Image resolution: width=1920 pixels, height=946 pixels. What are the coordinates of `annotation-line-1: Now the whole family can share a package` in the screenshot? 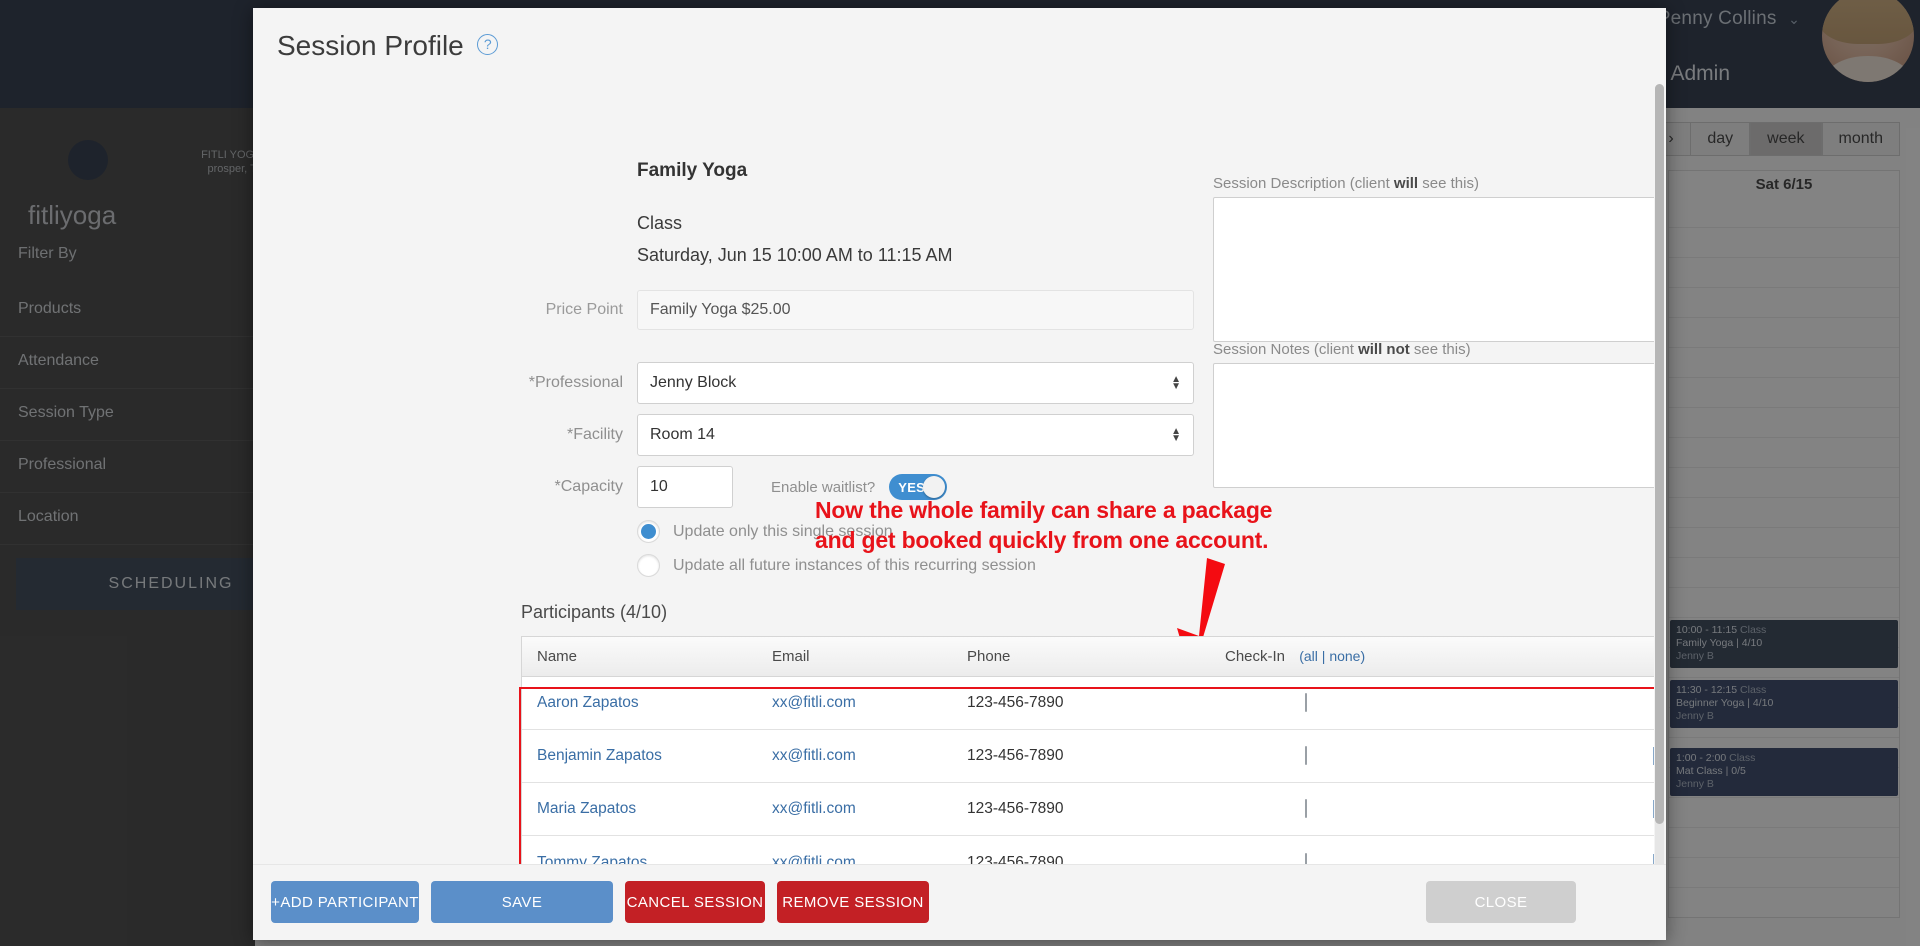 It's located at (1044, 510).